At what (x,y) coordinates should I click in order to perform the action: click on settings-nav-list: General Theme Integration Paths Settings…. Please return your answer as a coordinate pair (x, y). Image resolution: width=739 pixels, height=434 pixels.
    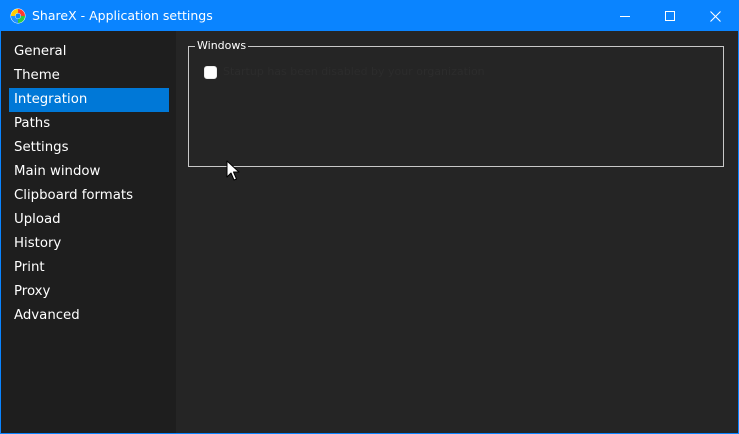
    Looking at the image, I should click on (89, 184).